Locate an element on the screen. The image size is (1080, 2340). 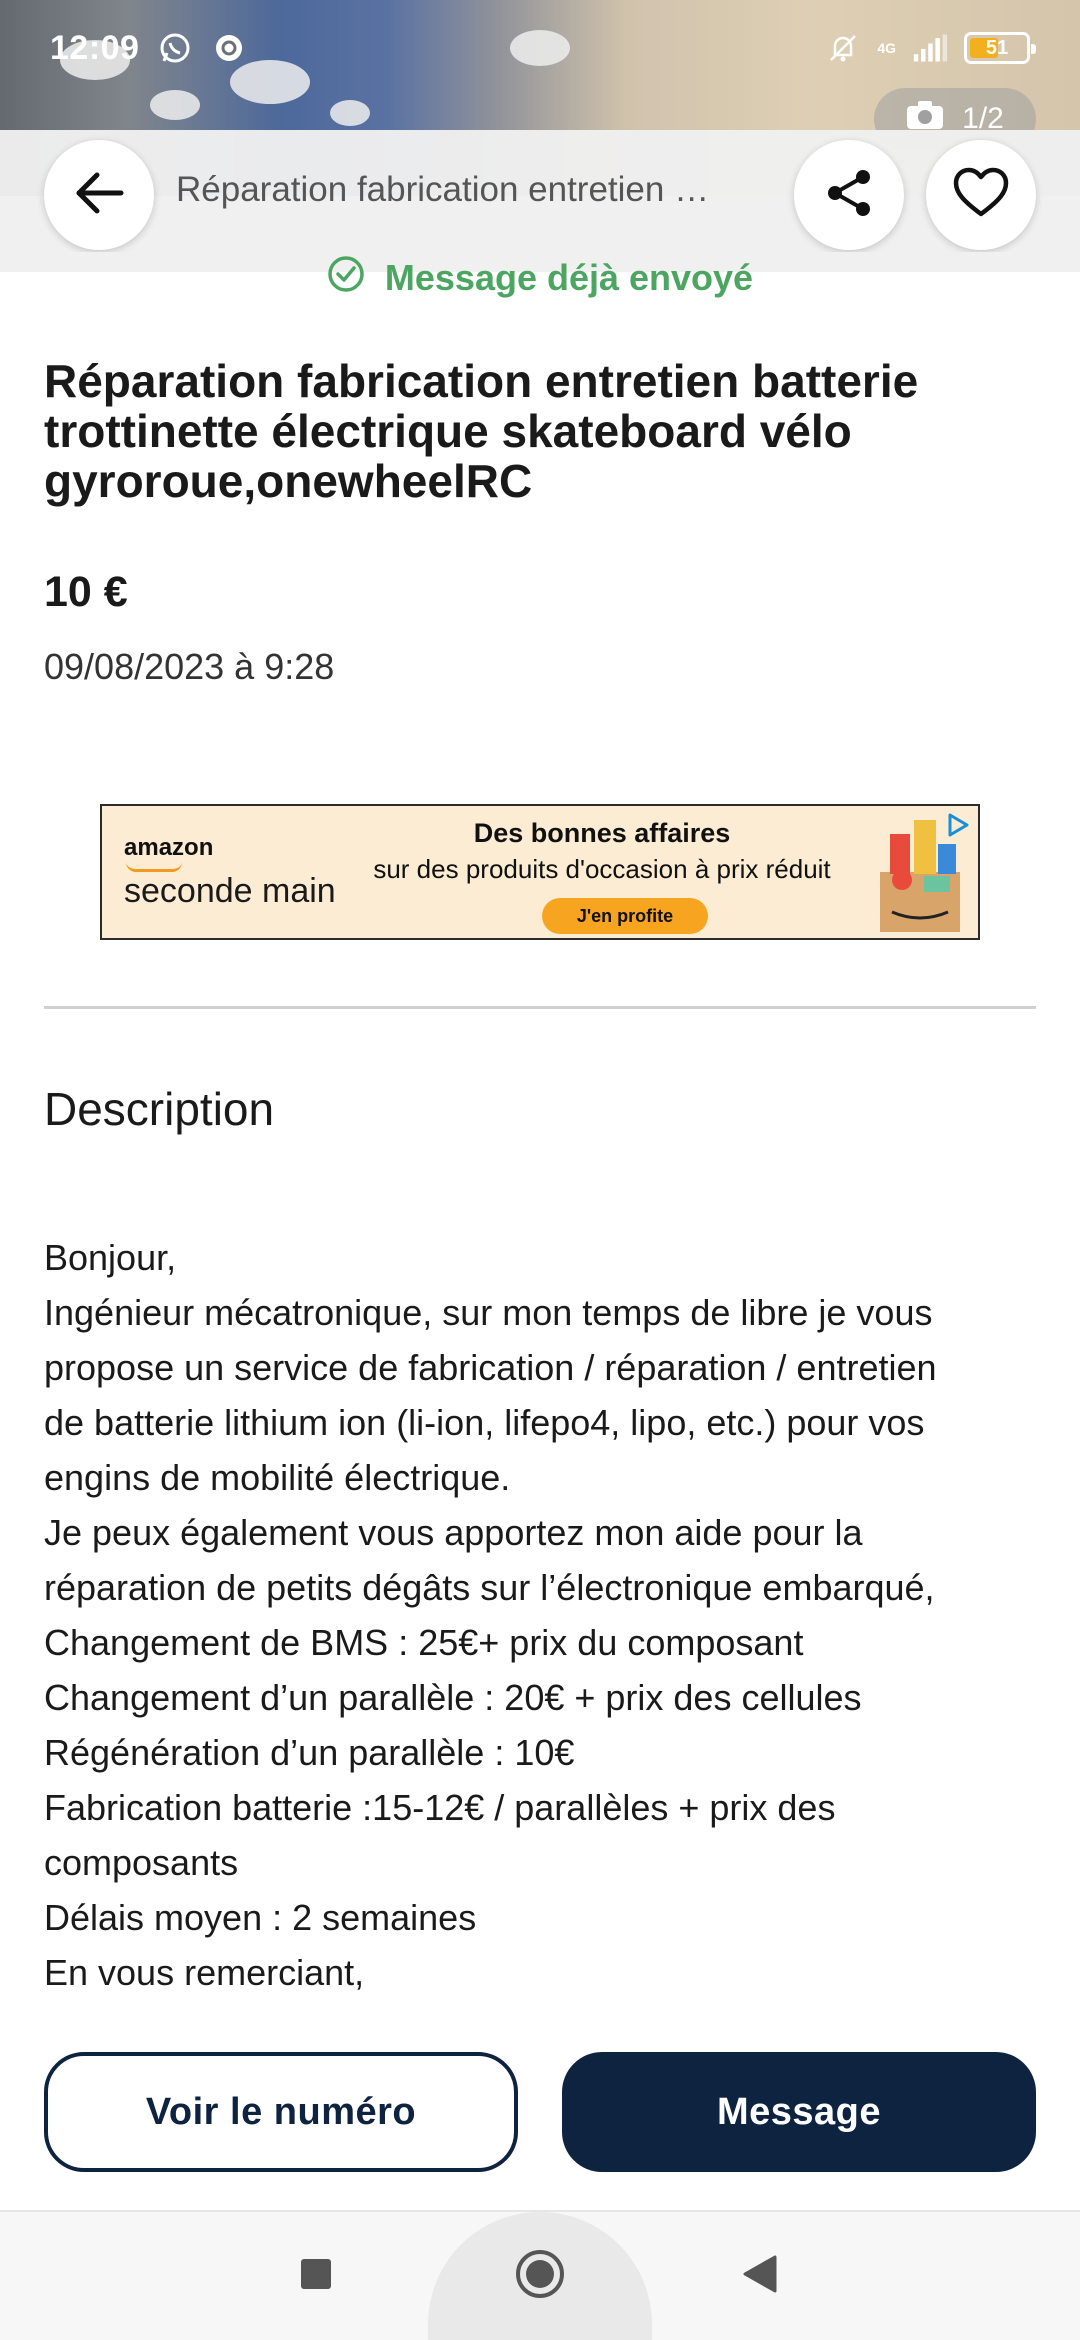
back-button is located at coordinates (99, 195).